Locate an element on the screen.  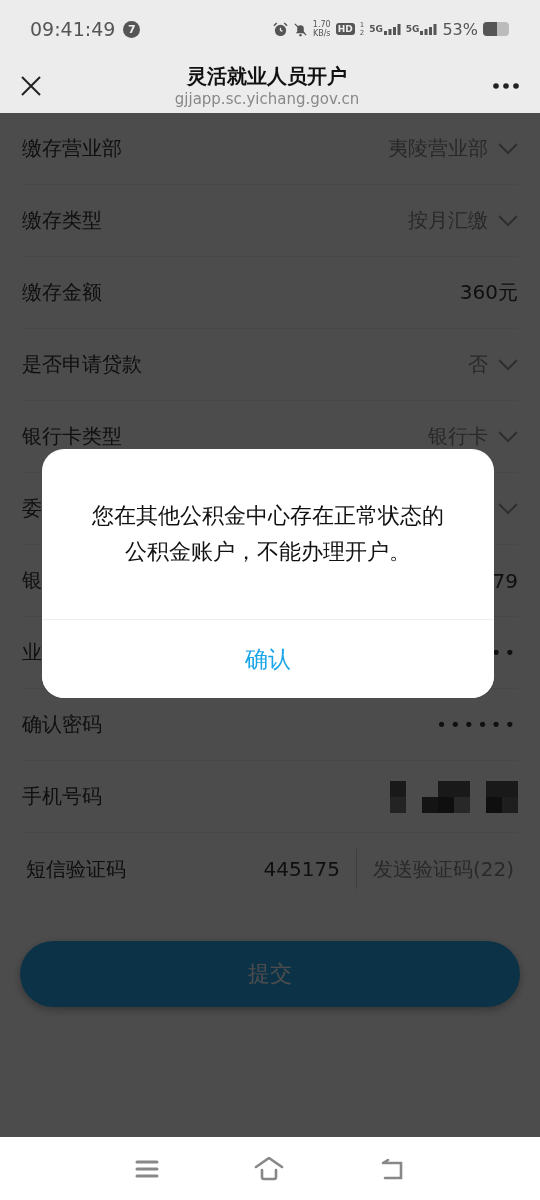
alarm-clock-icon is located at coordinates (280, 29).